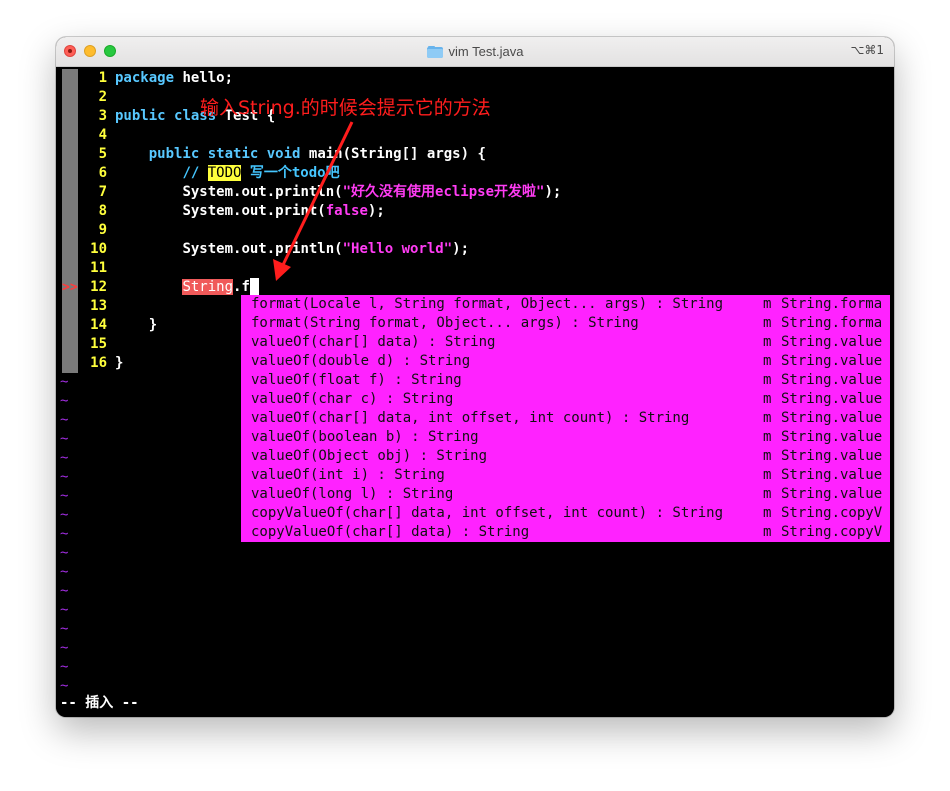  What do you see at coordinates (102, 173) in the screenshot?
I see `line-number: 6` at bounding box center [102, 173].